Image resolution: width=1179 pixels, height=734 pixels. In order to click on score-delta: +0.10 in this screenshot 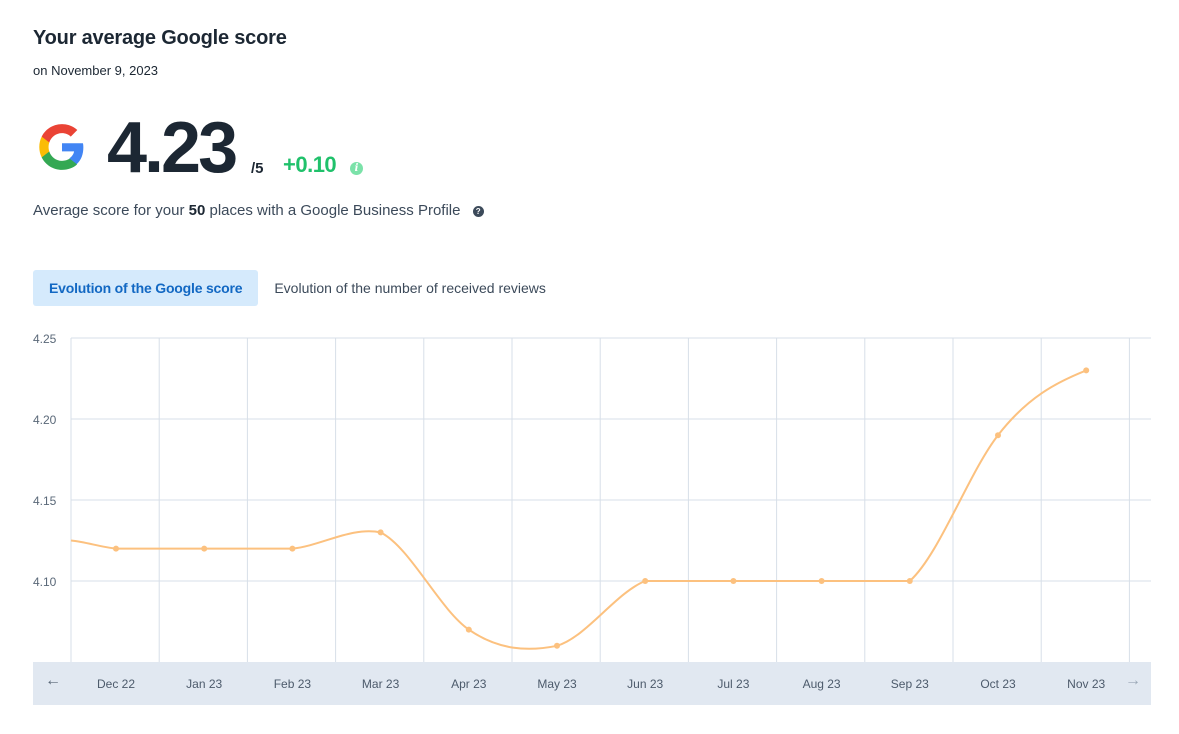, I will do `click(310, 164)`.